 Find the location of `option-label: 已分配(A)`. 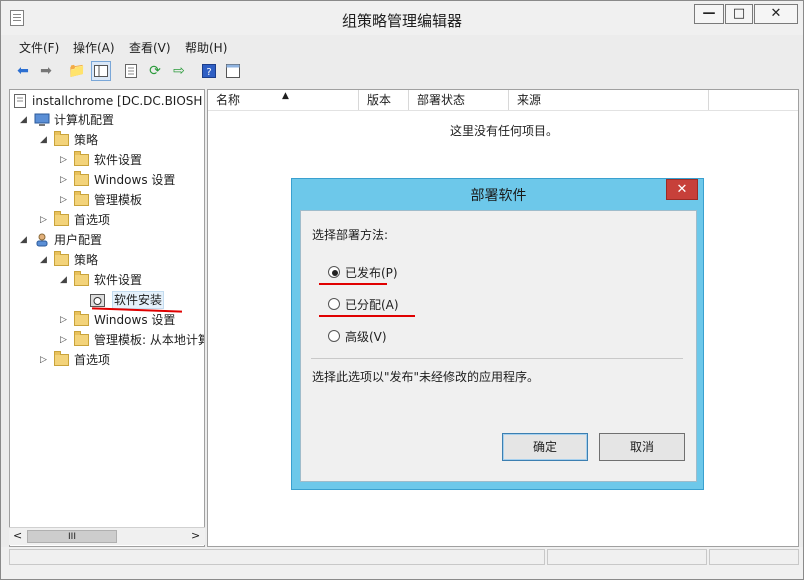

option-label: 已分配(A) is located at coordinates (372, 305).